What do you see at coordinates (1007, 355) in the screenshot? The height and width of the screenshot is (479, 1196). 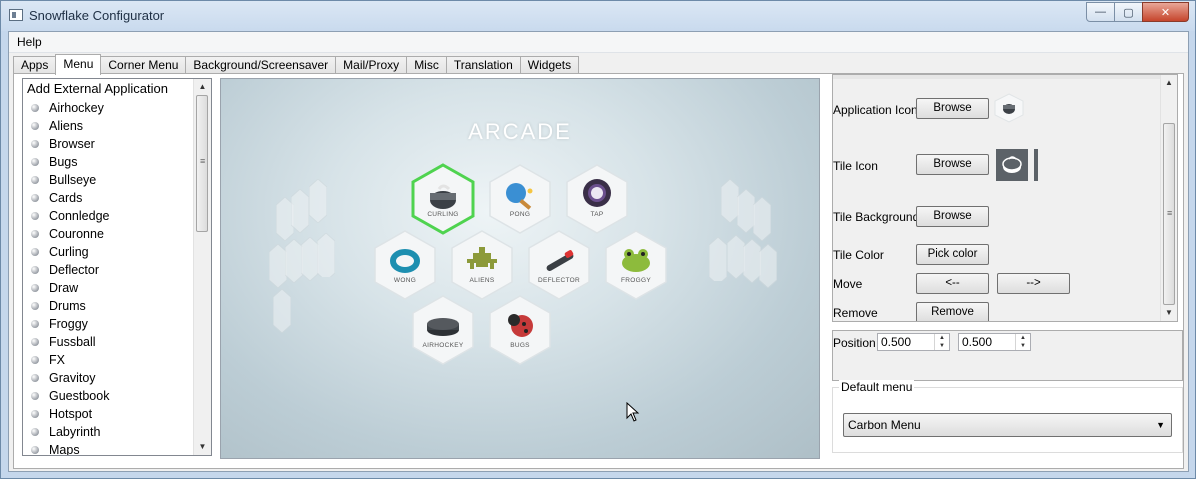 I see `position-panel: Position 0.500 ▲ ▼ 0.500 ▲ ▼` at bounding box center [1007, 355].